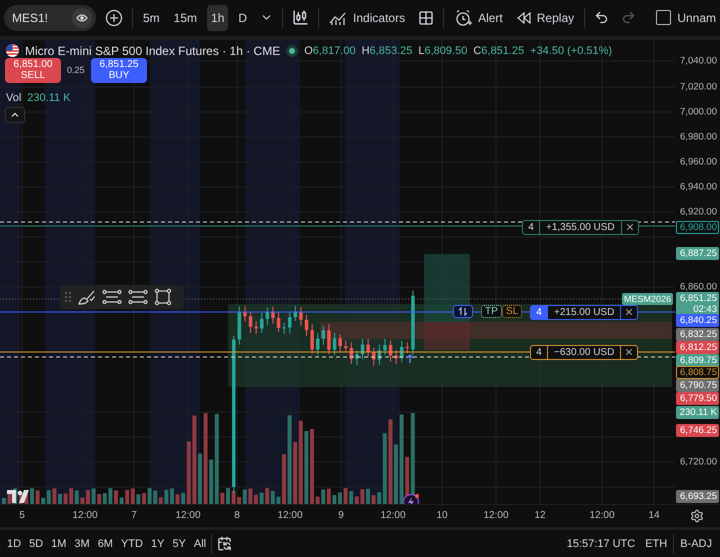 The width and height of the screenshot is (720, 557). Describe the element at coordinates (87, 296) in the screenshot. I see `brush-icon` at that location.